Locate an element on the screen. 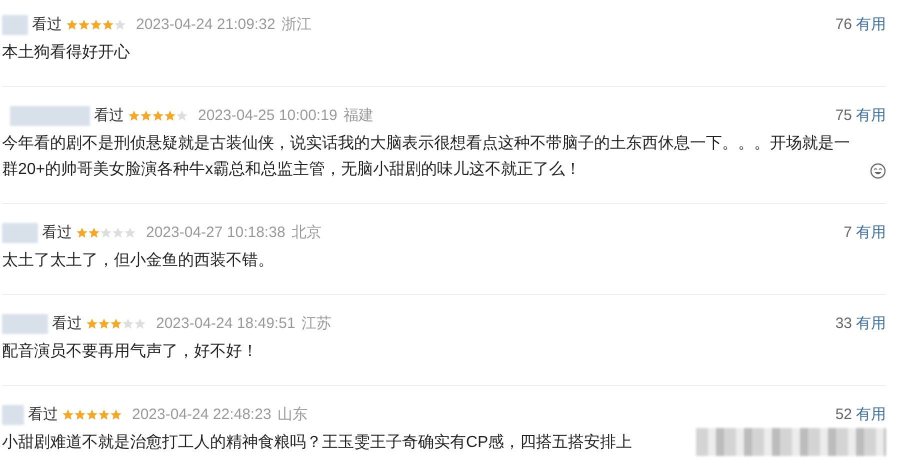  comment-location: 北京 is located at coordinates (306, 232).